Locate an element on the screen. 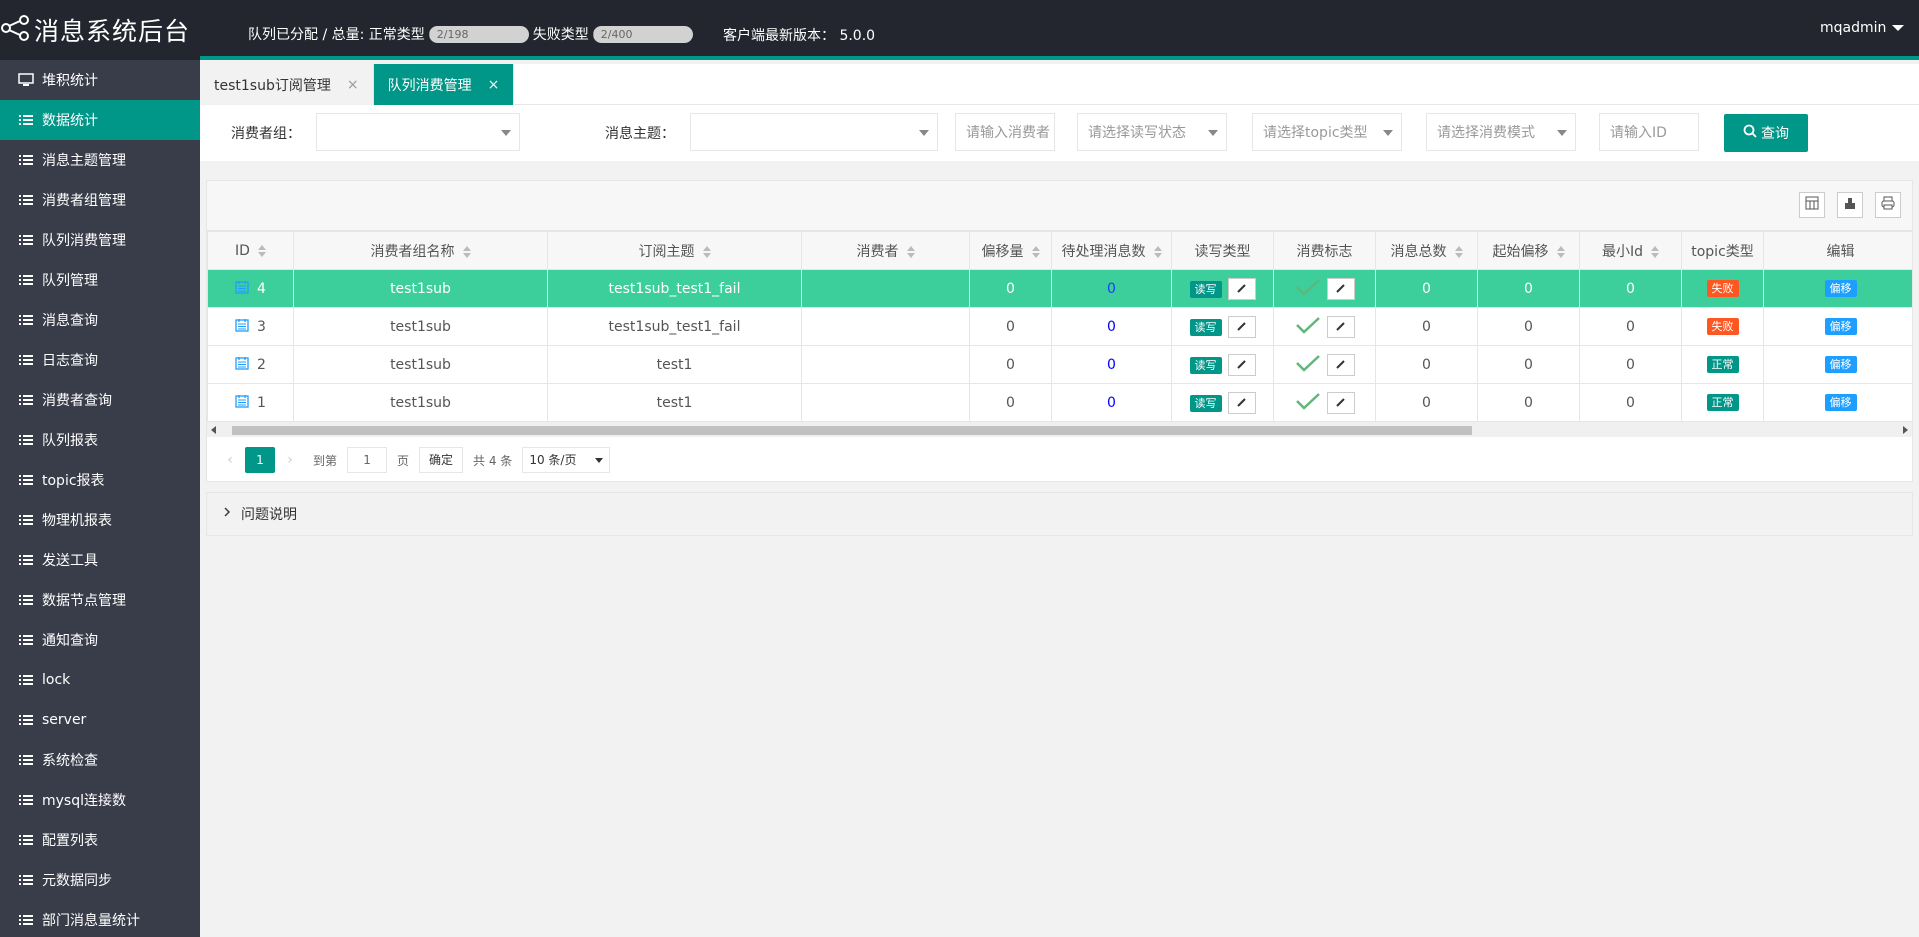 The height and width of the screenshot is (937, 1919). sidebar-item: 消费者查询 is located at coordinates (100, 400).